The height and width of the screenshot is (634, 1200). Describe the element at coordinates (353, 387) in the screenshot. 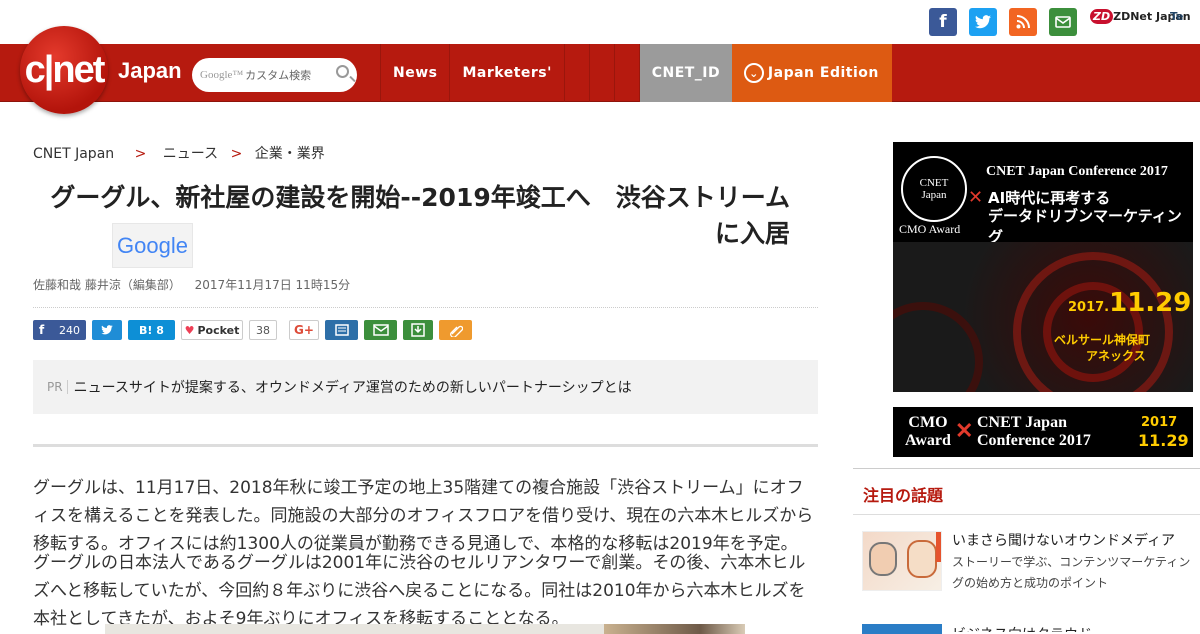

I see `pr-link: ニュースサイトが提案する、オウンドメディア運営のための新しいパートナーシップとは` at that location.